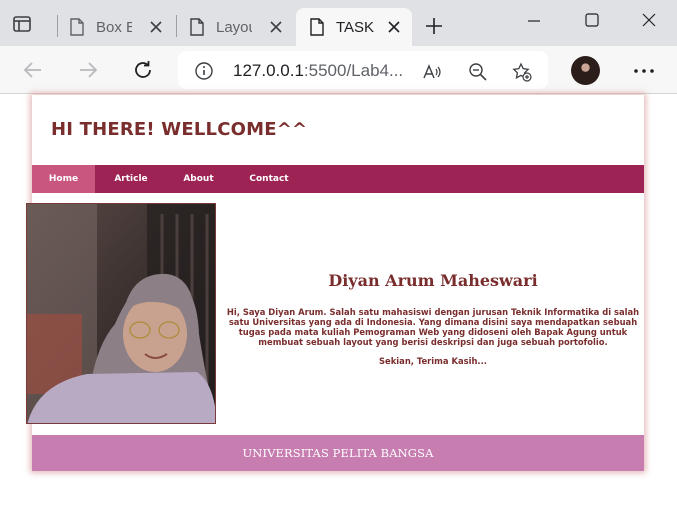  What do you see at coordinates (434, 26) in the screenshot?
I see `plus-icon` at bounding box center [434, 26].